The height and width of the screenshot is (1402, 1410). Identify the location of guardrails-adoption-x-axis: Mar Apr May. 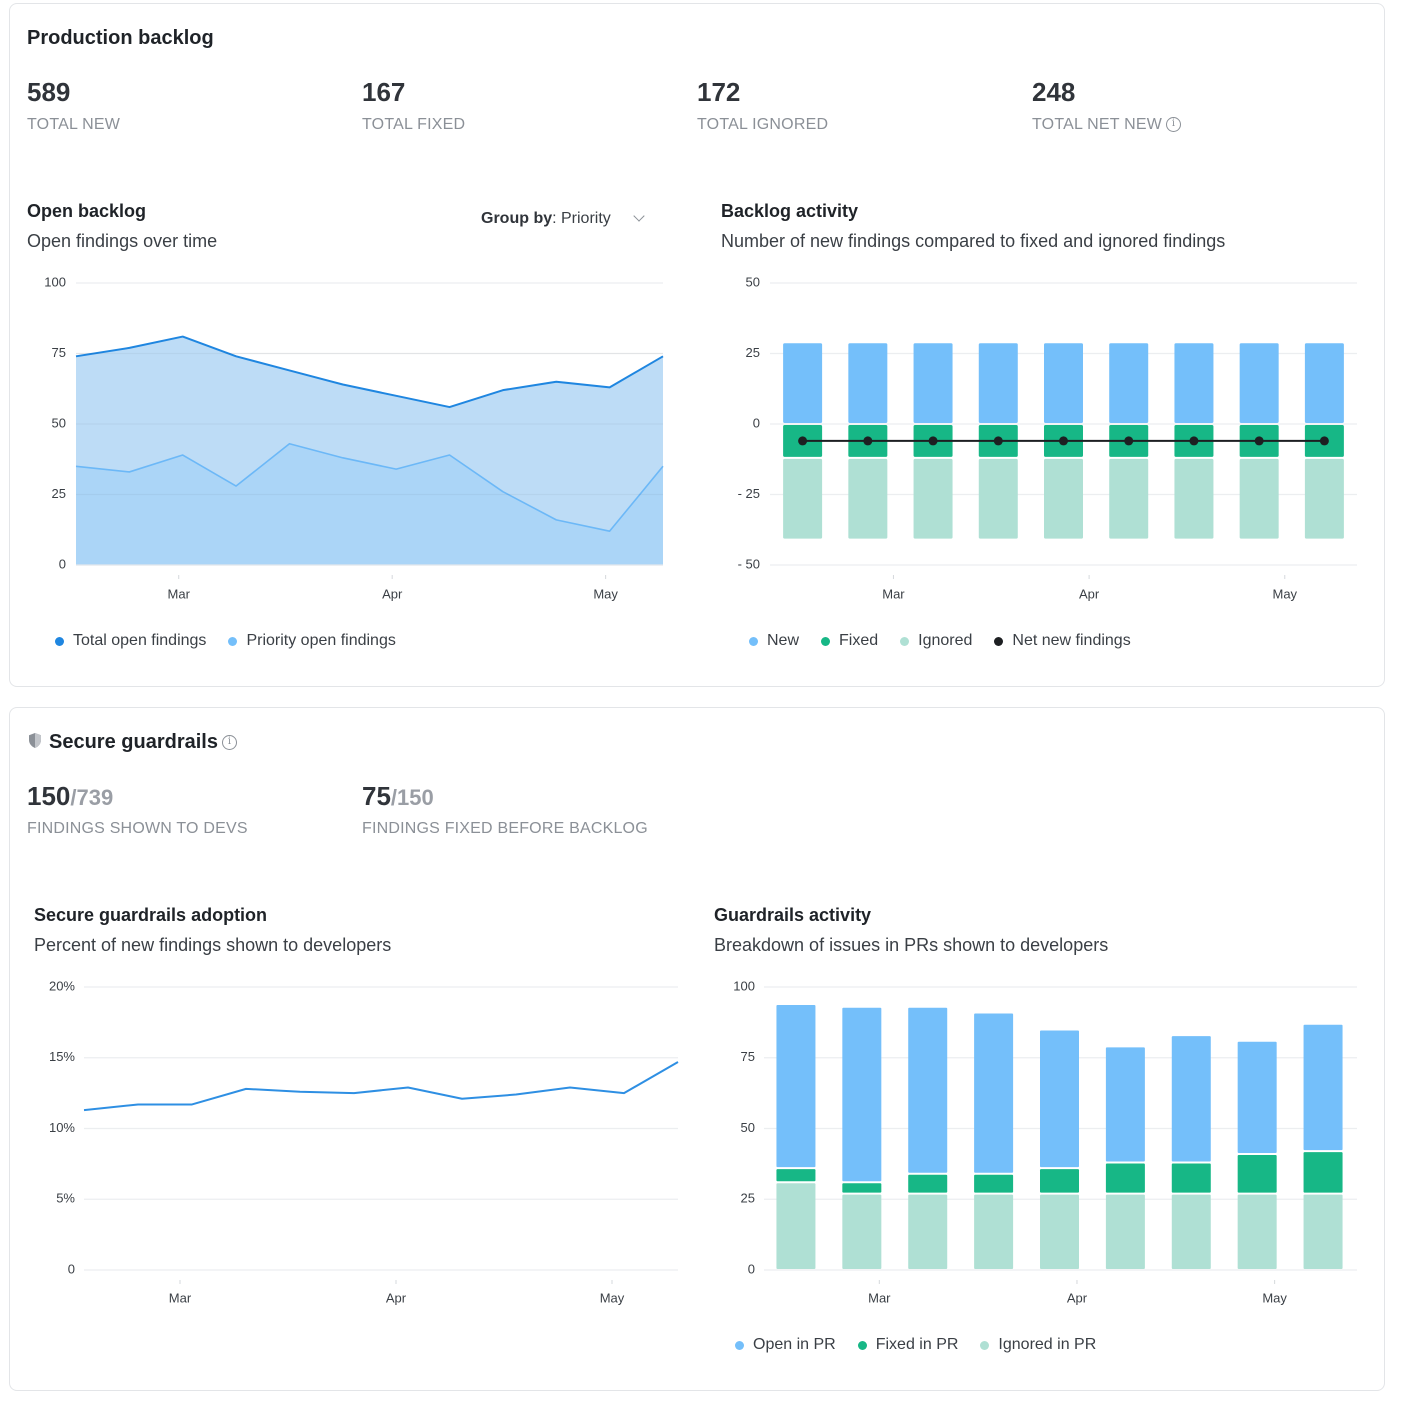
(397, 1292).